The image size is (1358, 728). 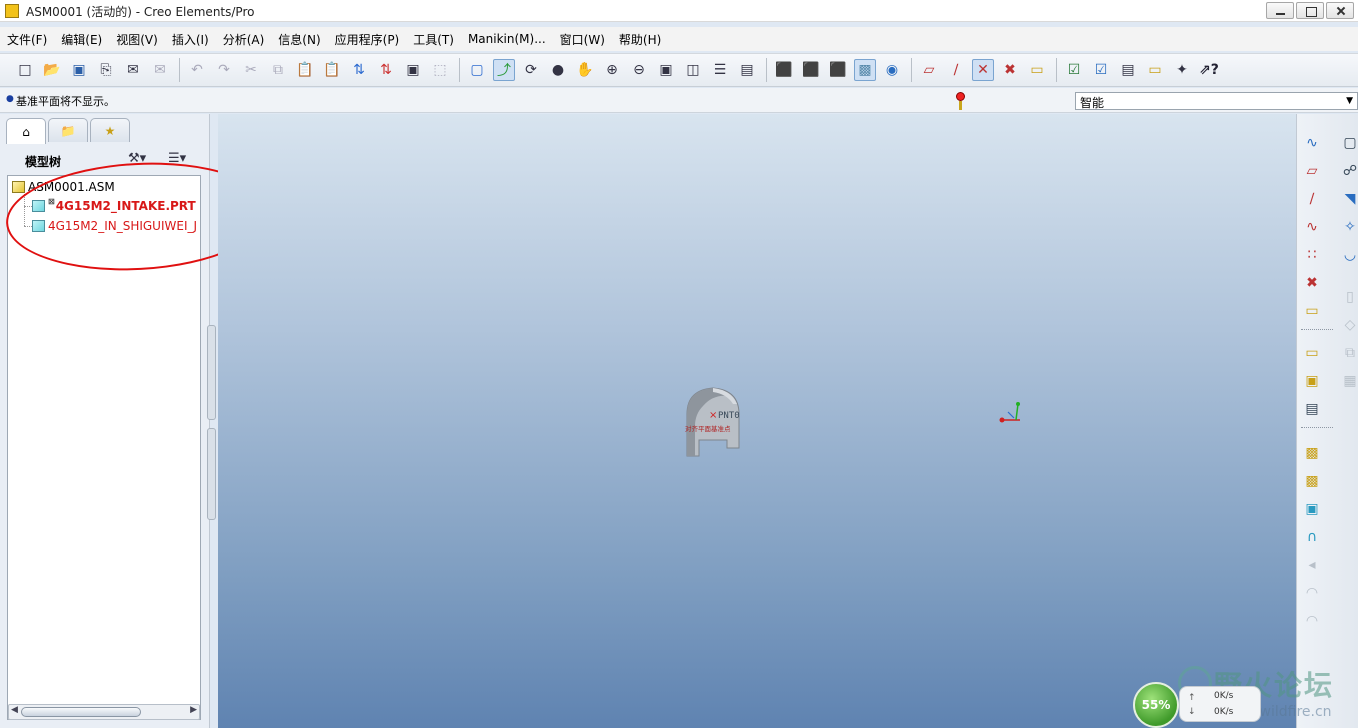 What do you see at coordinates (332, 70) in the screenshot?
I see `paste-special-icon: 📋` at bounding box center [332, 70].